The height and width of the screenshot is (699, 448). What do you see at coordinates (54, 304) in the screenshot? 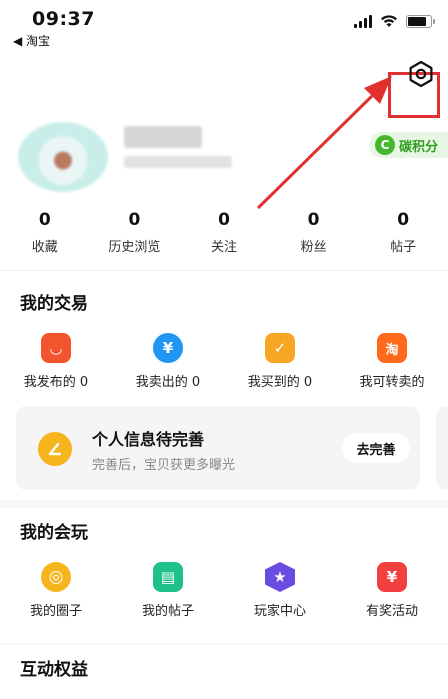
I see `section-title: 我的交易` at bounding box center [54, 304].